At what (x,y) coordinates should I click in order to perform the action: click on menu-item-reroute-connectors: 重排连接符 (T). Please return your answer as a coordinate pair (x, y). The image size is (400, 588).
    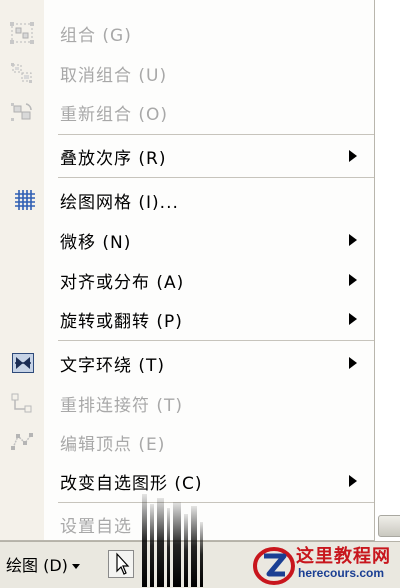
    Looking at the image, I should click on (187, 403).